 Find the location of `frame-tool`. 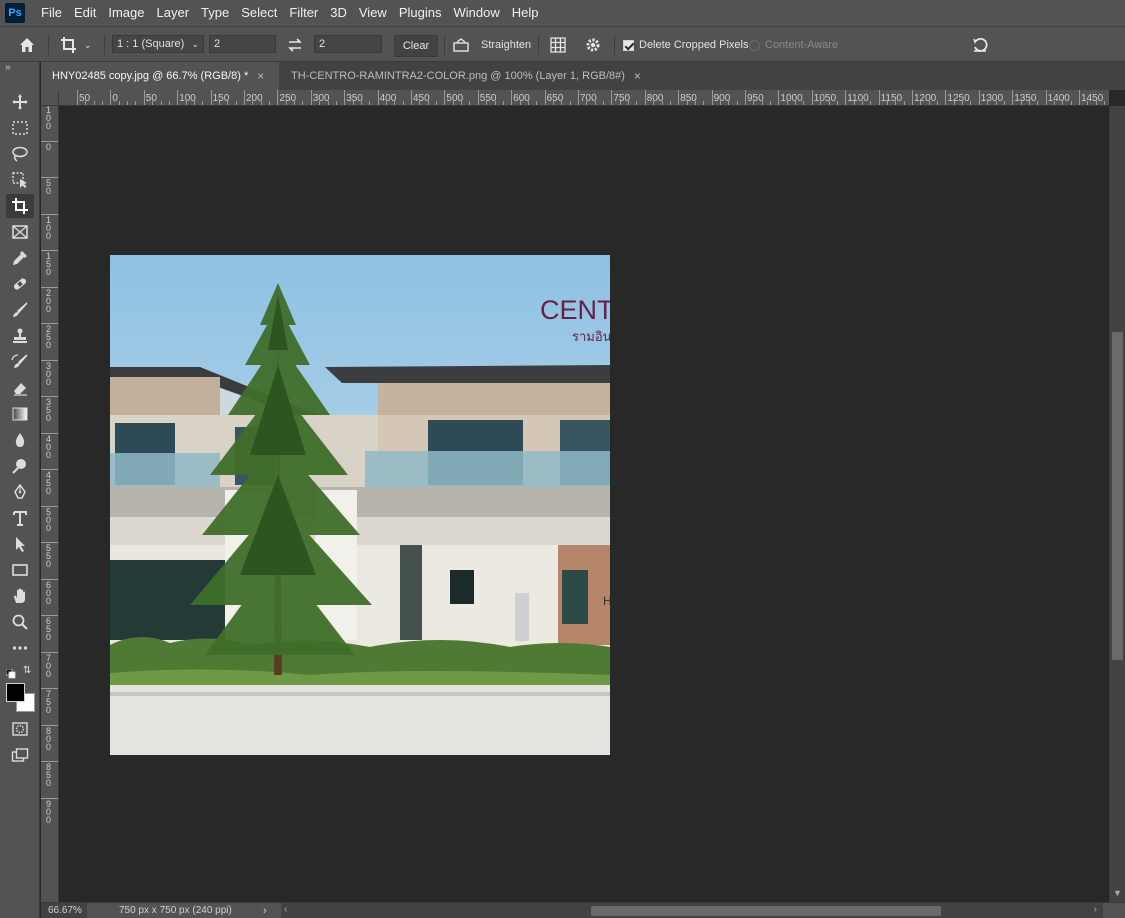

frame-tool is located at coordinates (20, 232).